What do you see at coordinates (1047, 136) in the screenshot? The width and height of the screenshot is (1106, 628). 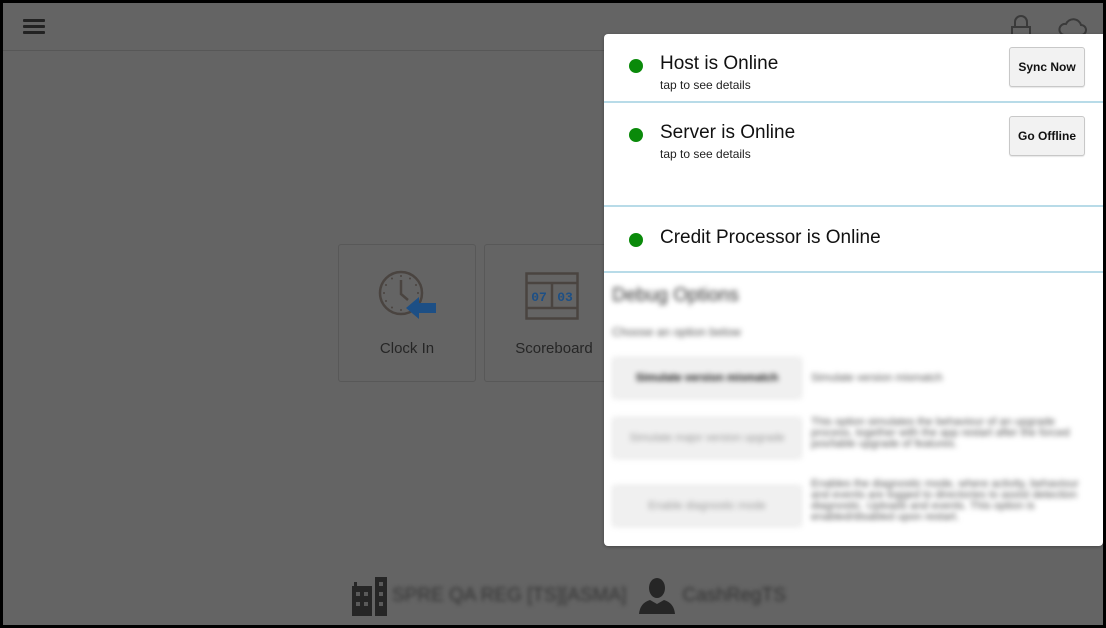 I see `go-offline-button: Go Offline` at bounding box center [1047, 136].